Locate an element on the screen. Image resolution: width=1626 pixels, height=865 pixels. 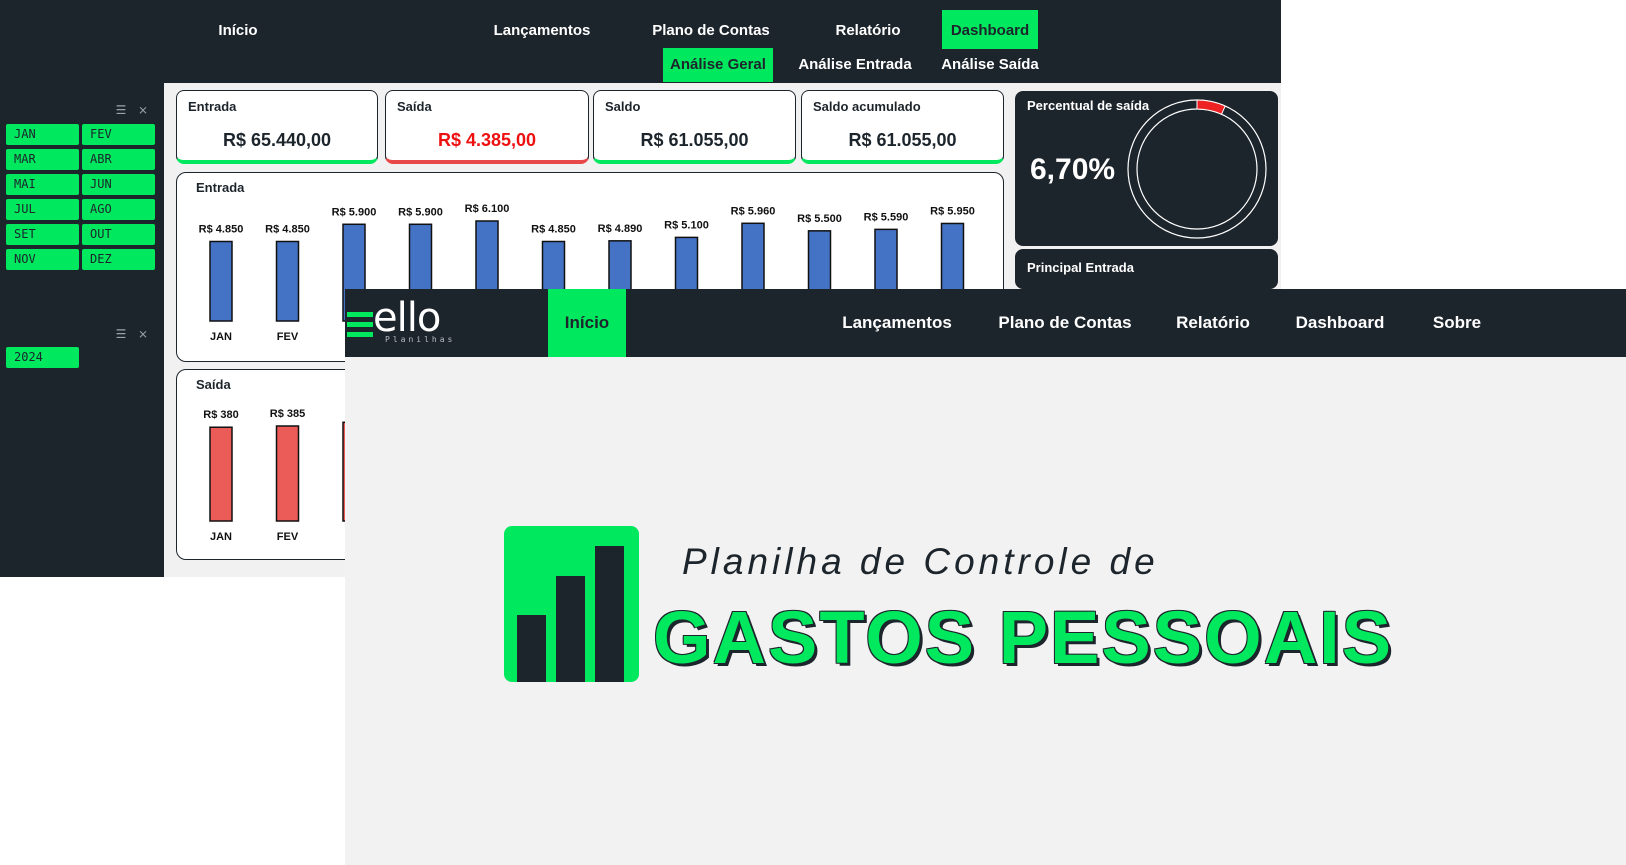
month-nov: NOV is located at coordinates (42, 259).